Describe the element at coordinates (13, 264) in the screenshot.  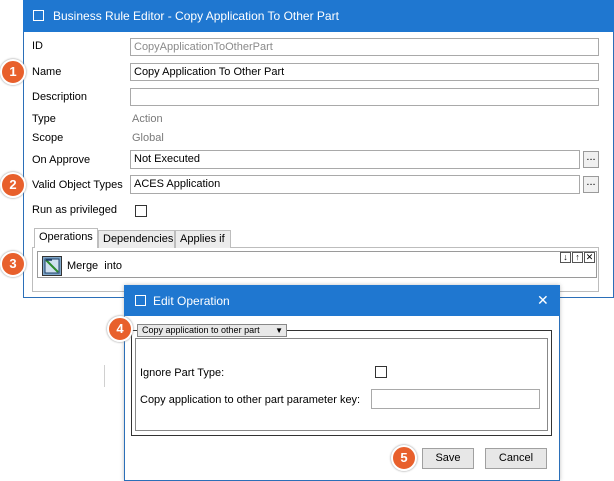
I see `callout-3: 3` at that location.